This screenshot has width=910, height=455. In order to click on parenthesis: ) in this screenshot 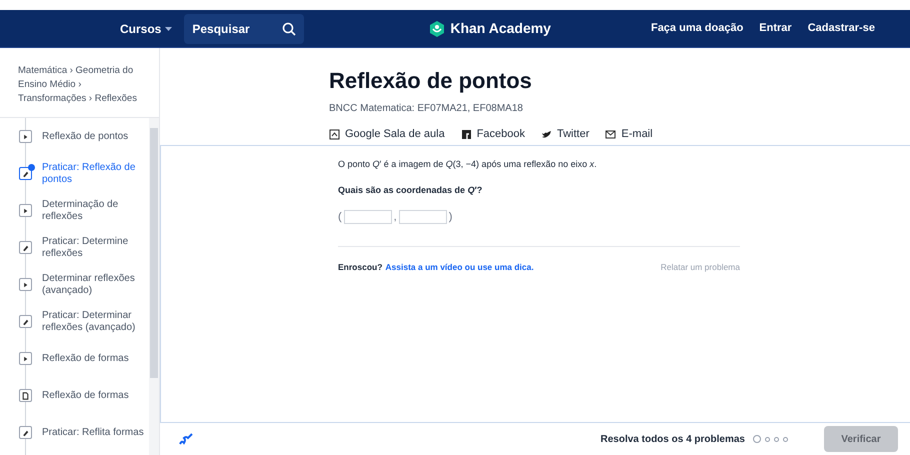, I will do `click(450, 217)`.